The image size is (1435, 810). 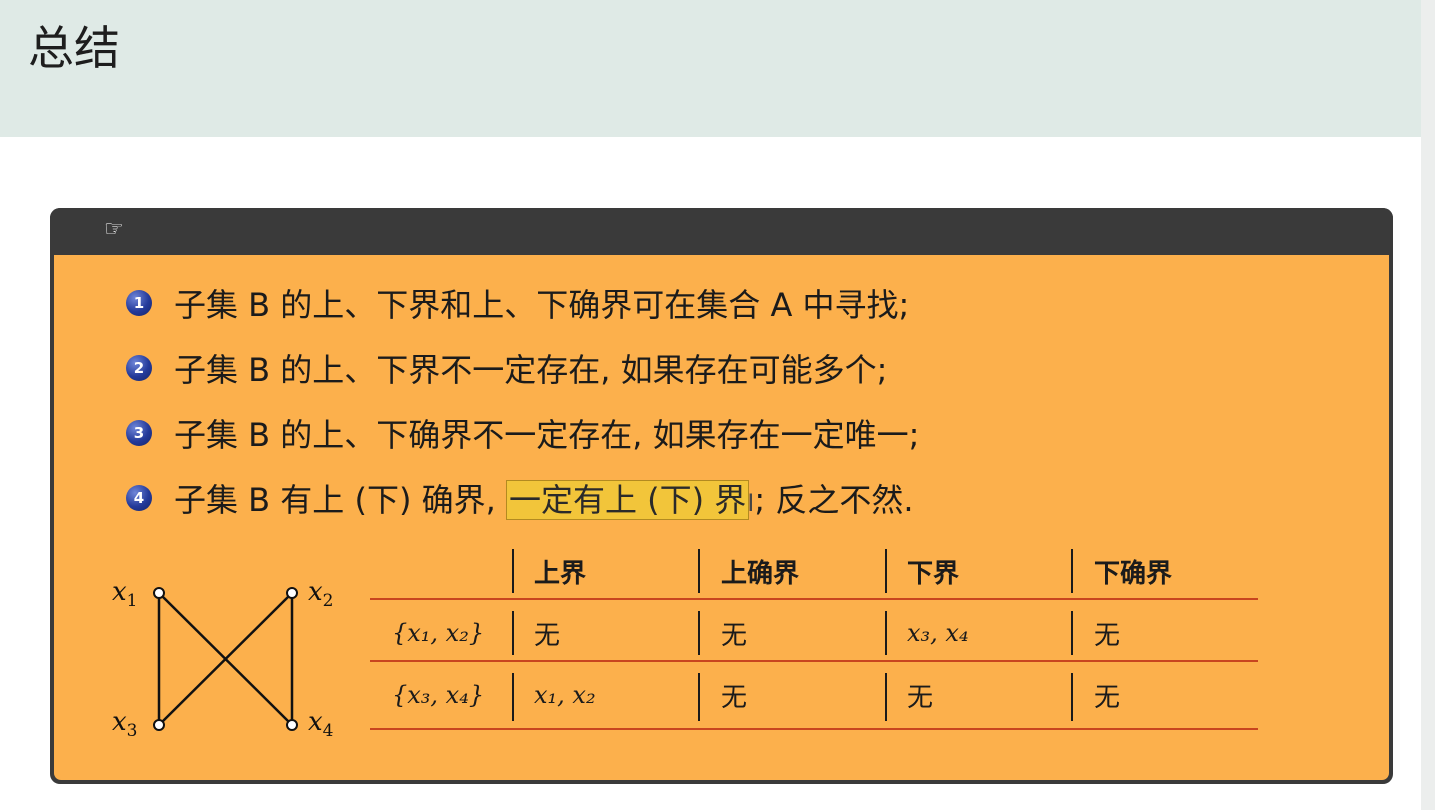 I want to click on label-x3: x3, so click(x=125, y=724).